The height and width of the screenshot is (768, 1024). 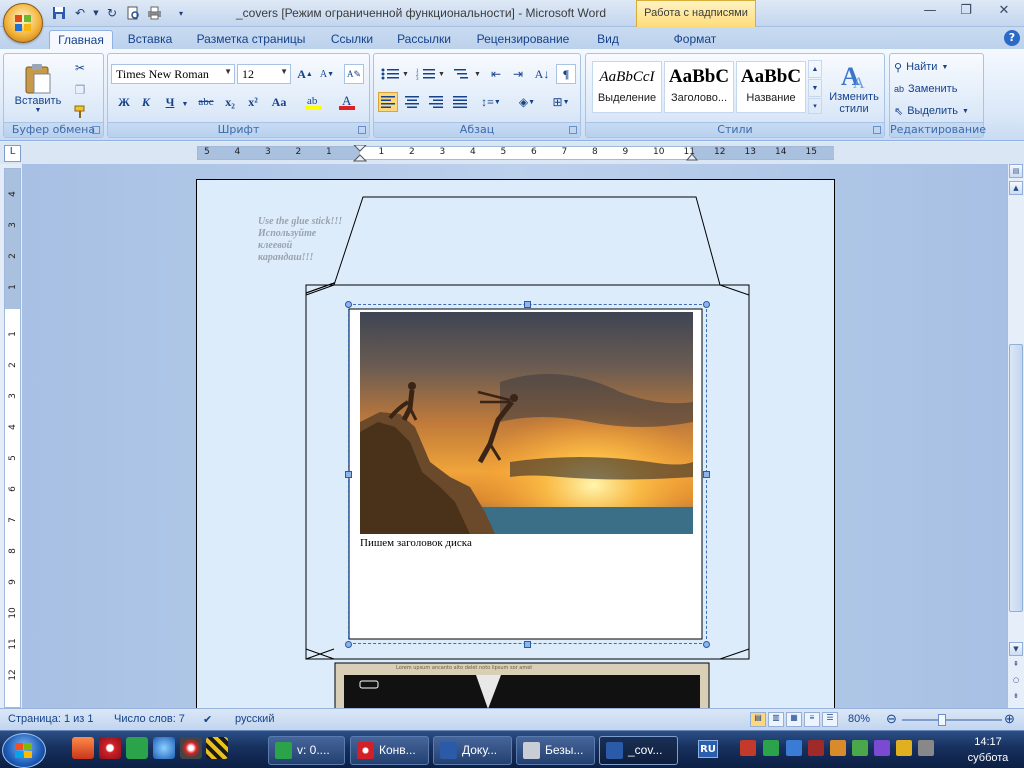 What do you see at coordinates (314, 102) in the screenshot?
I see `highlight-icon: ab` at bounding box center [314, 102].